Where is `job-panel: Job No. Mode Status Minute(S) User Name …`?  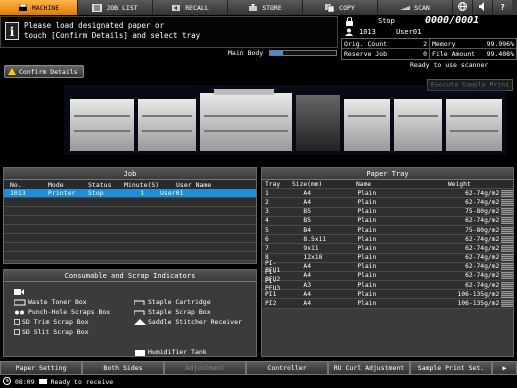 job-panel: Job No. Mode Status Minute(S) User Name … is located at coordinates (130, 215).